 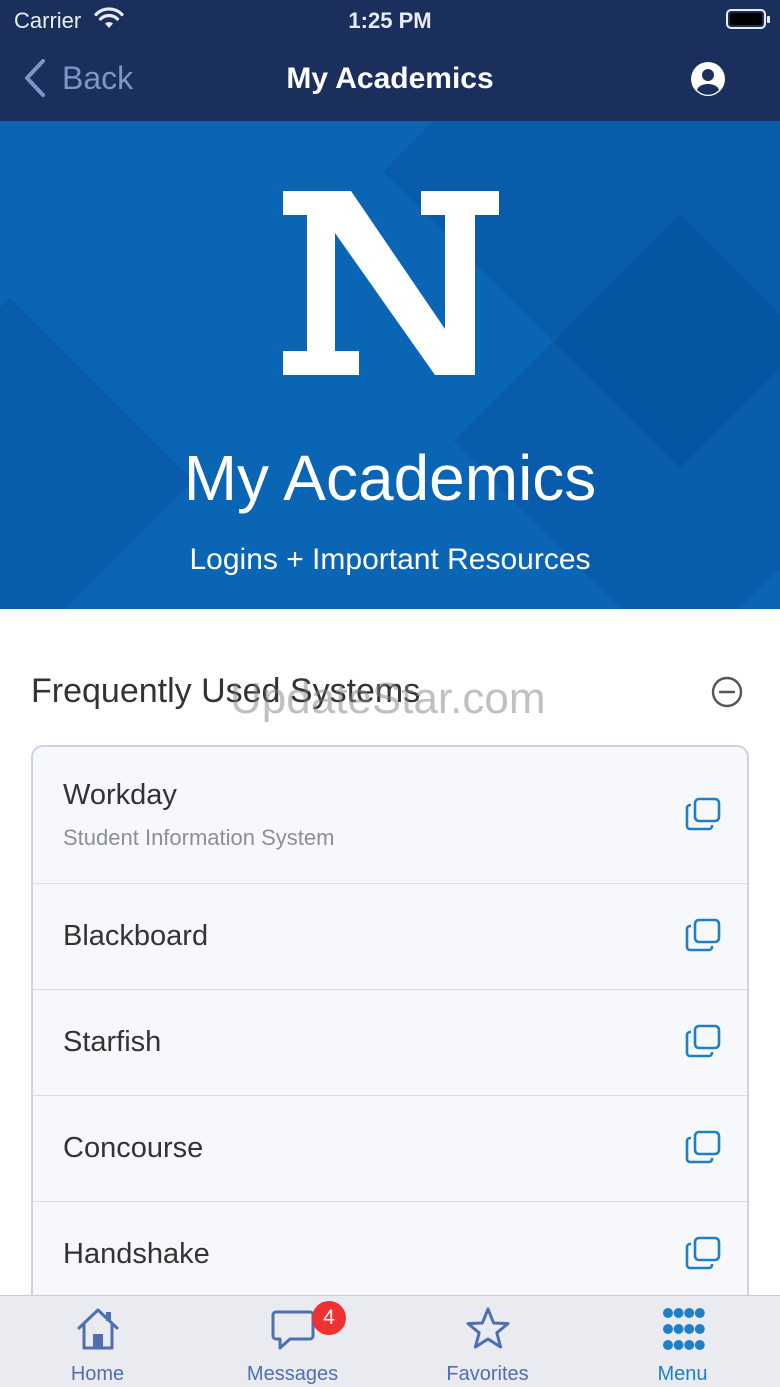 I want to click on nav-title: My Academics, so click(x=390, y=78).